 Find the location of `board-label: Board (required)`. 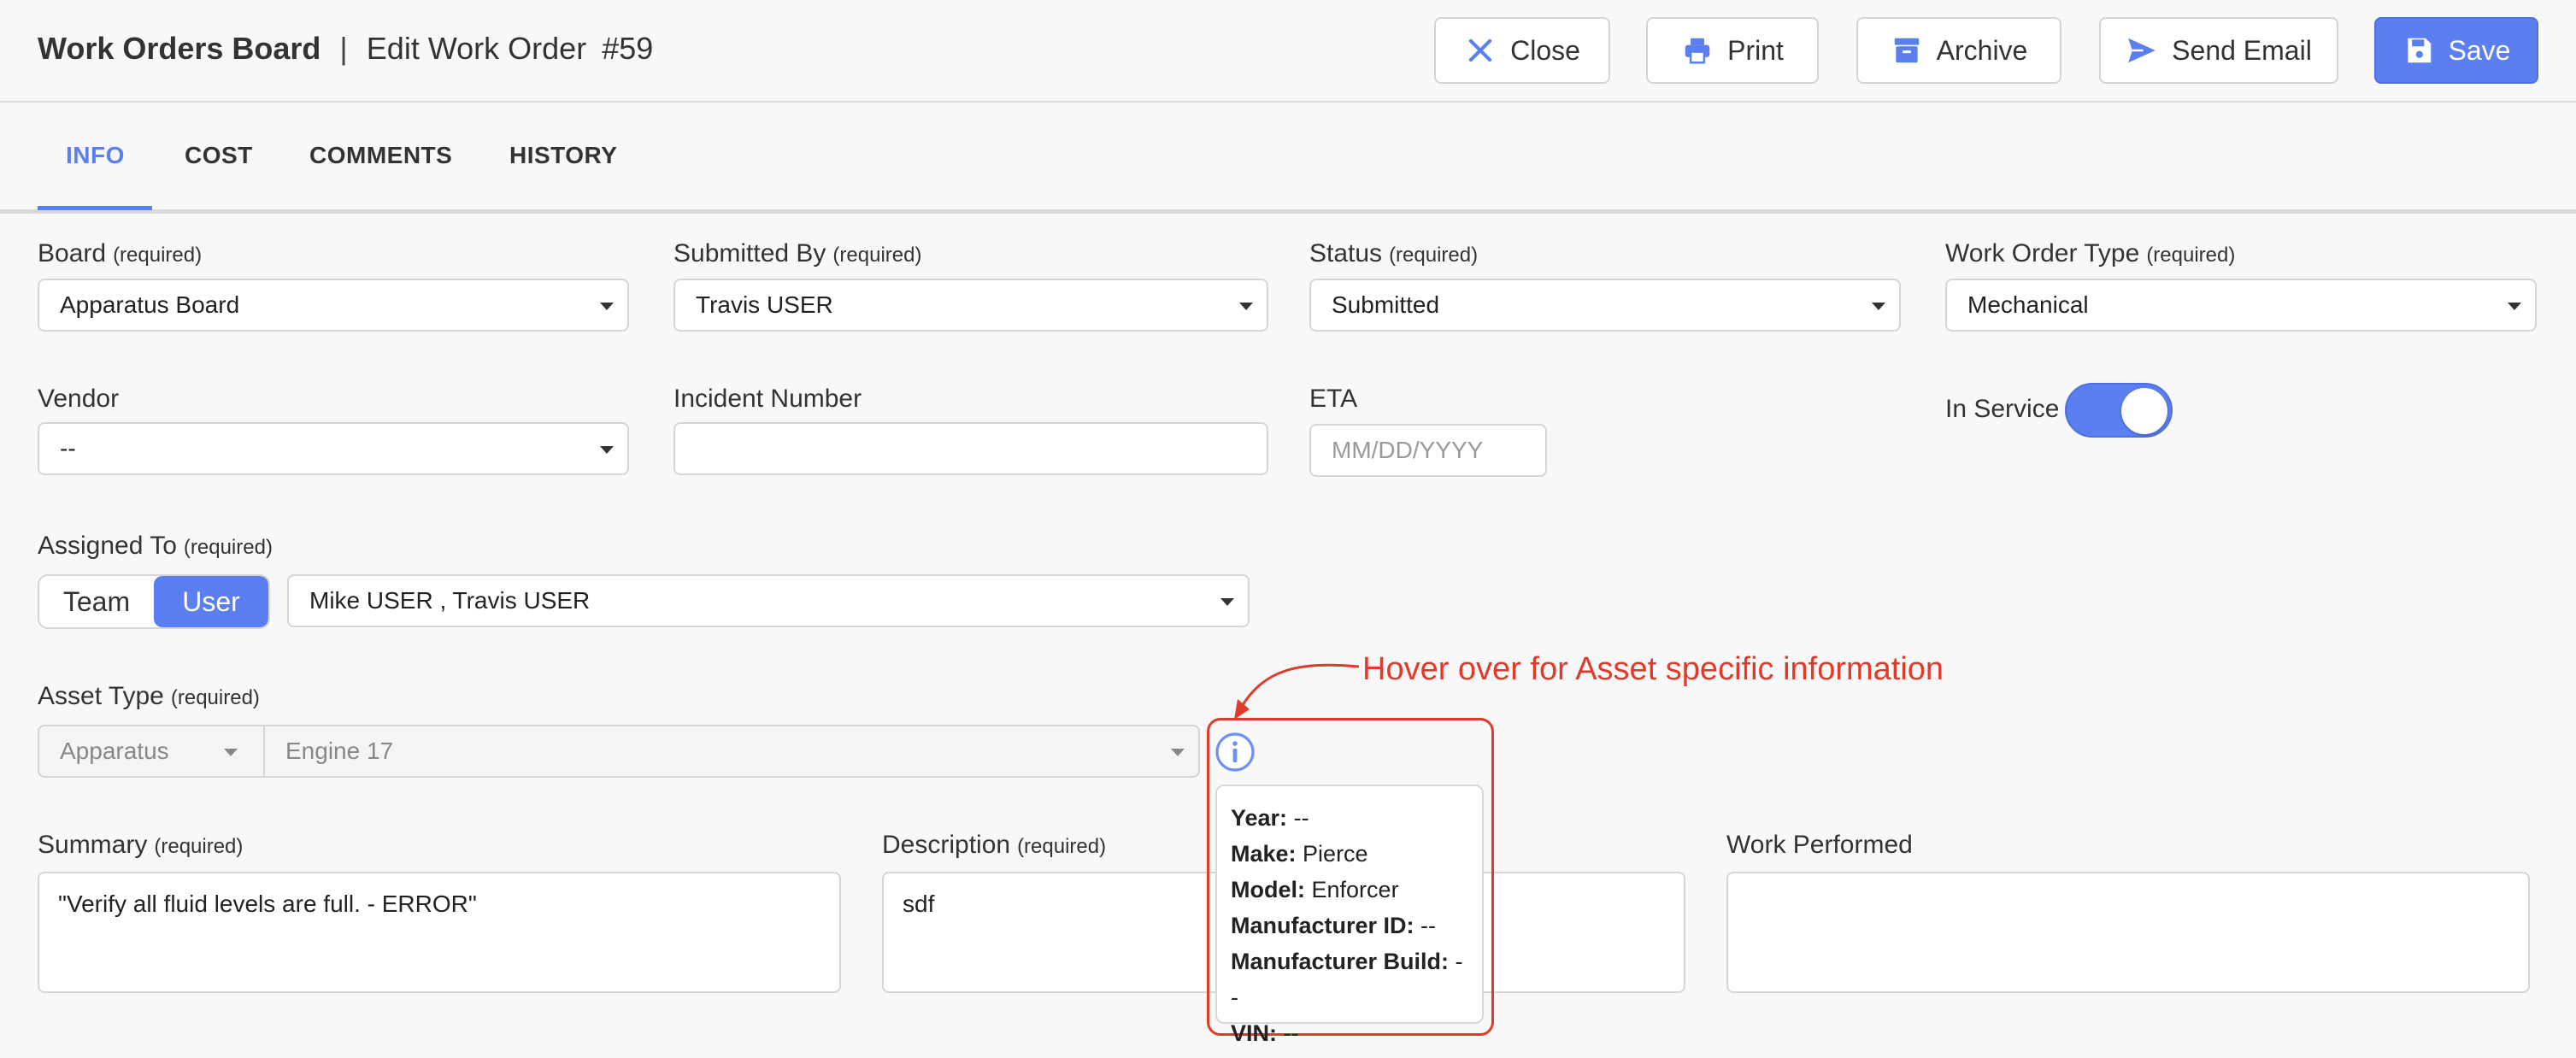

board-label: Board (required) is located at coordinates (120, 253).